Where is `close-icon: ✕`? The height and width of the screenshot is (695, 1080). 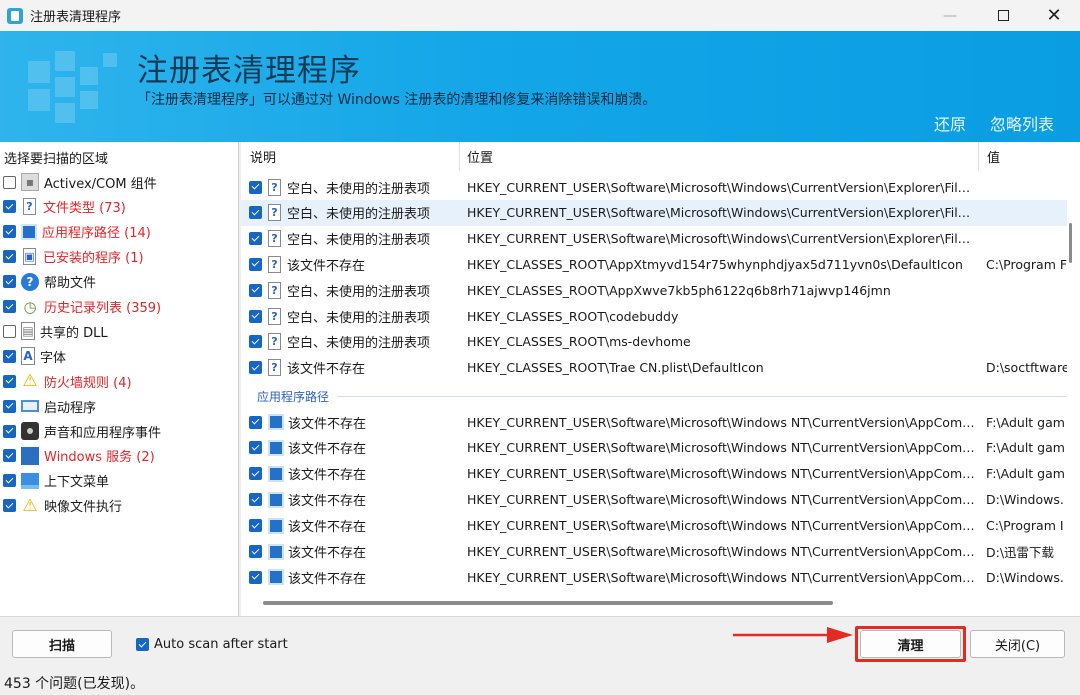 close-icon: ✕ is located at coordinates (1054, 15).